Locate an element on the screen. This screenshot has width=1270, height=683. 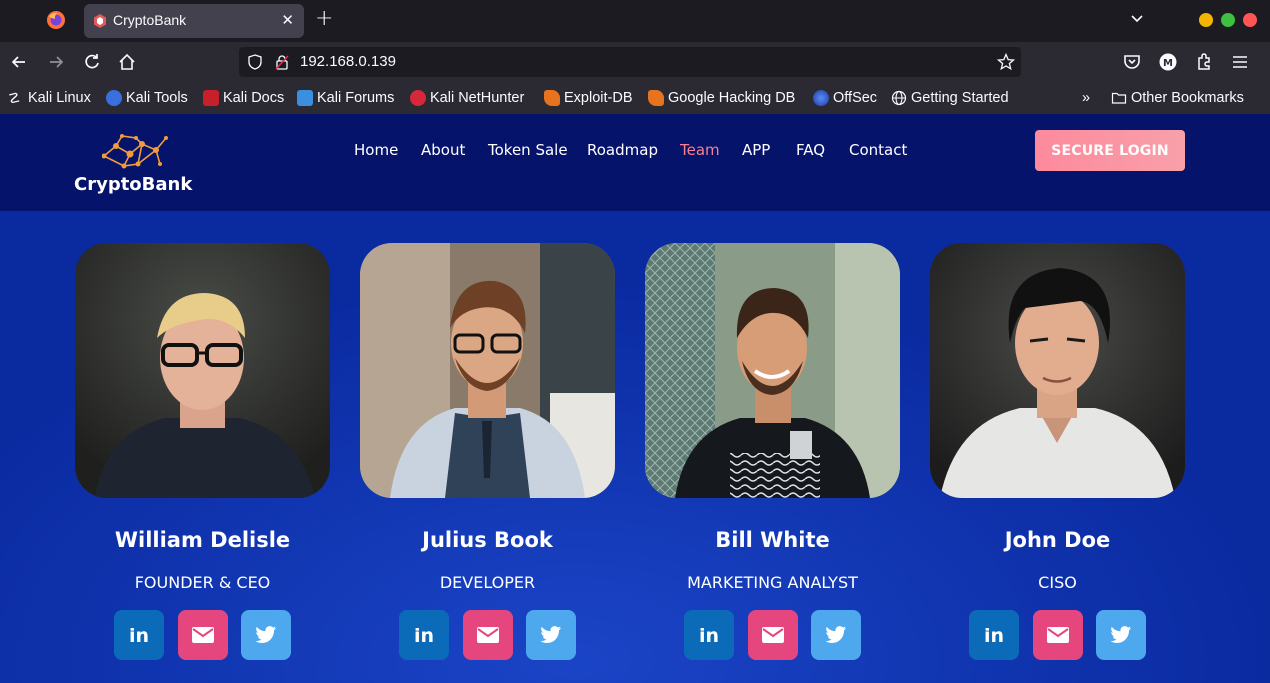
tab-title: CryptoBank is located at coordinates (150, 20).